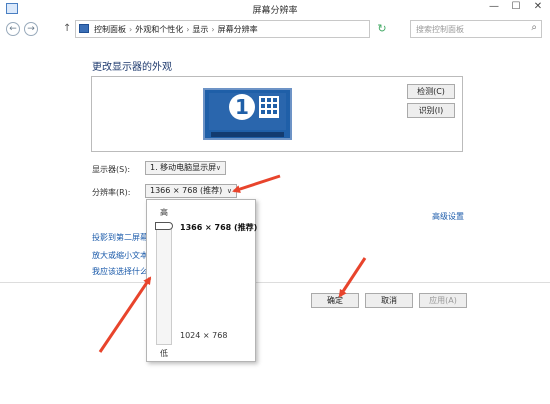 Image resolution: width=550 pixels, height=404 pixels. What do you see at coordinates (335, 300) in the screenshot?
I see `ok-button: 确定` at bounding box center [335, 300].